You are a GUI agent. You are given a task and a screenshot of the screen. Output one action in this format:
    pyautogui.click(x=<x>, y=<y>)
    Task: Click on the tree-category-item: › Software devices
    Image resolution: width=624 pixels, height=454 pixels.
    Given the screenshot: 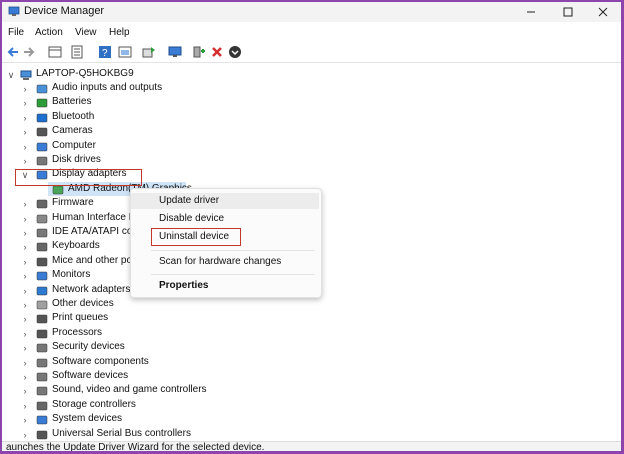 What is the action you would take?
    pyautogui.click(x=152, y=377)
    